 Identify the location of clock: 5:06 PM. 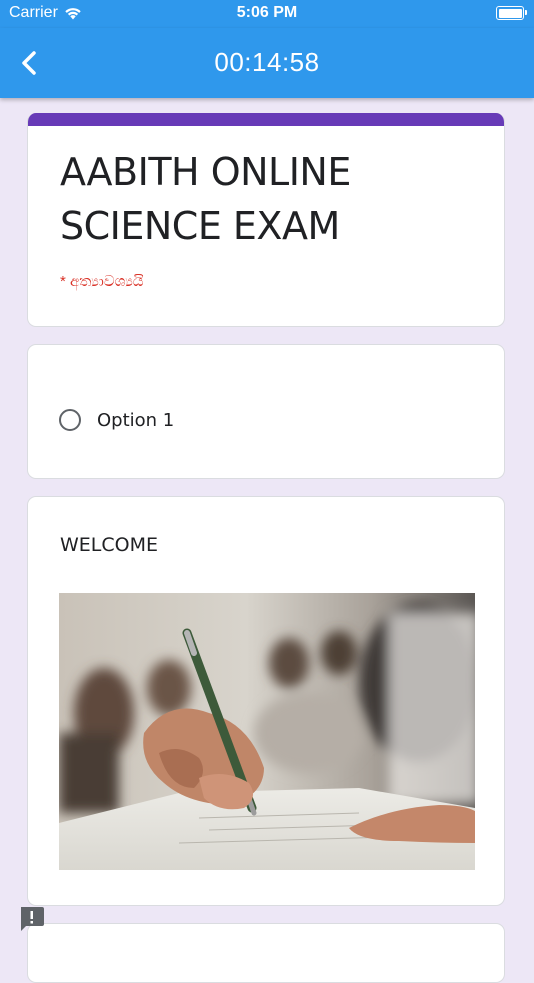
(267, 12).